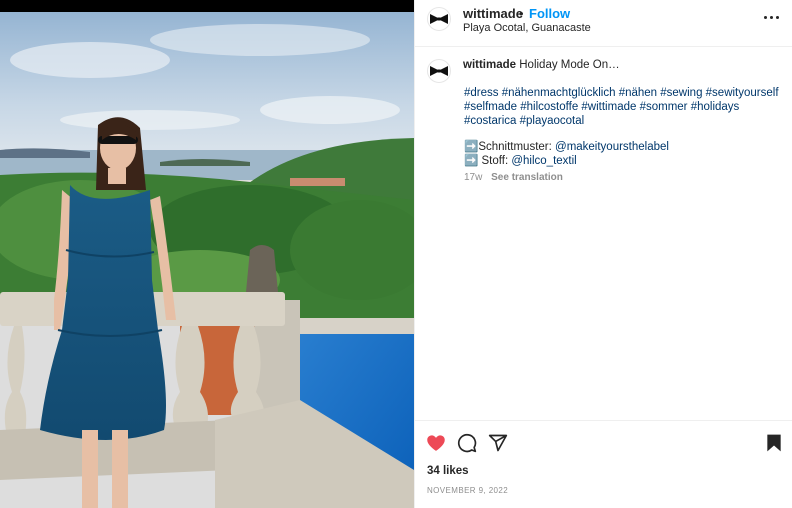 The image size is (792, 508). I want to click on fabric-label: ➡️ Stoff:, so click(488, 161).